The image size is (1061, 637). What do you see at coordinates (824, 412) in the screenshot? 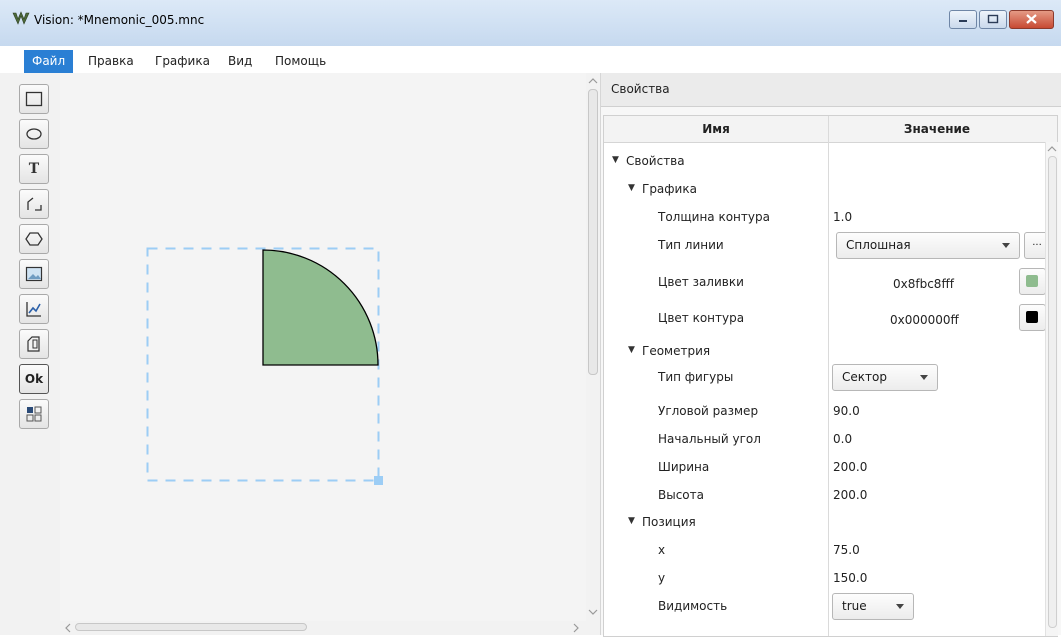
I see `property-row-angle-size: Угловой размер 90.0` at bounding box center [824, 412].